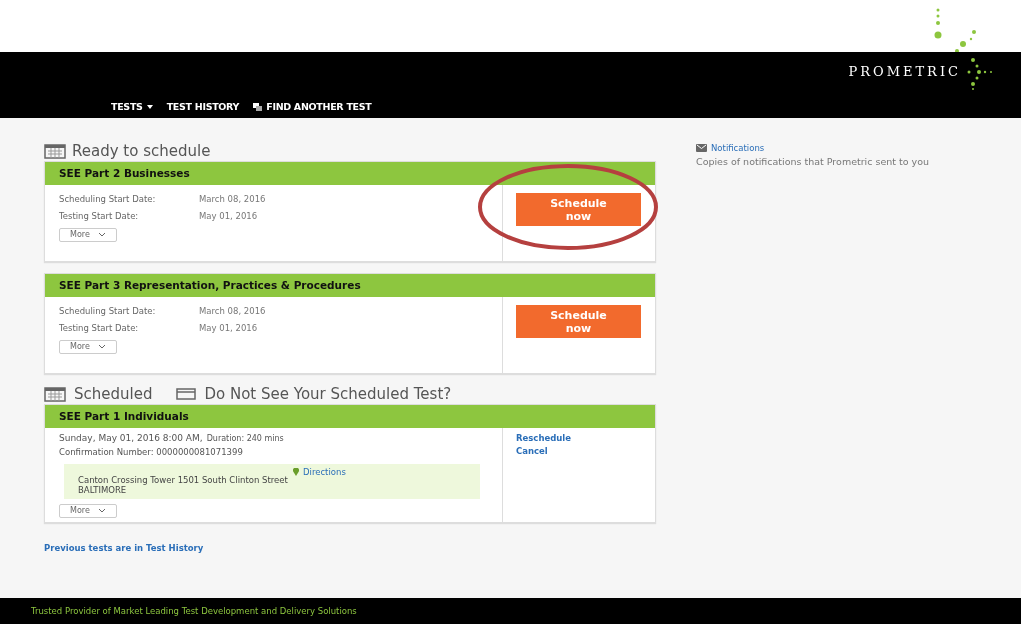  What do you see at coordinates (738, 148) in the screenshot?
I see `notifications-link: Notifications` at bounding box center [738, 148].